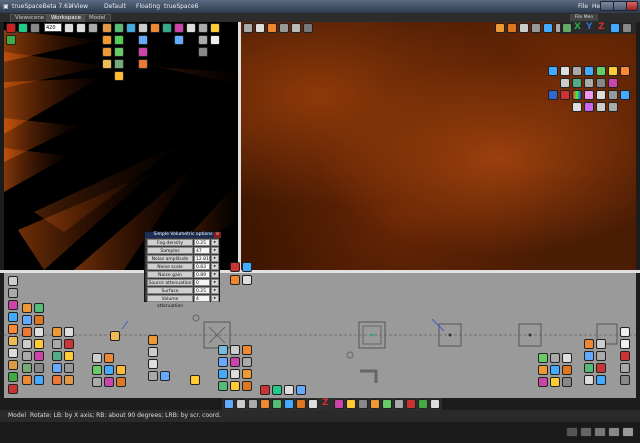 This screenshot has width=640, height=443. I want to click on stop-icon, so click(35, 28).